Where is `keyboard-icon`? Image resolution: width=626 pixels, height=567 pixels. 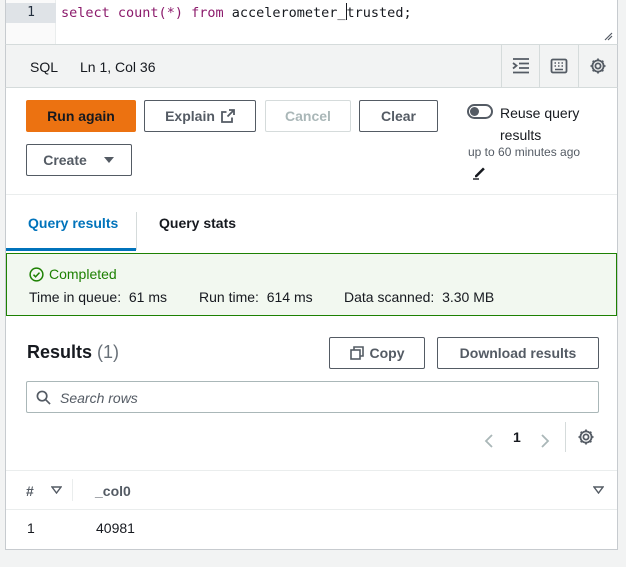
keyboard-icon is located at coordinates (558, 66).